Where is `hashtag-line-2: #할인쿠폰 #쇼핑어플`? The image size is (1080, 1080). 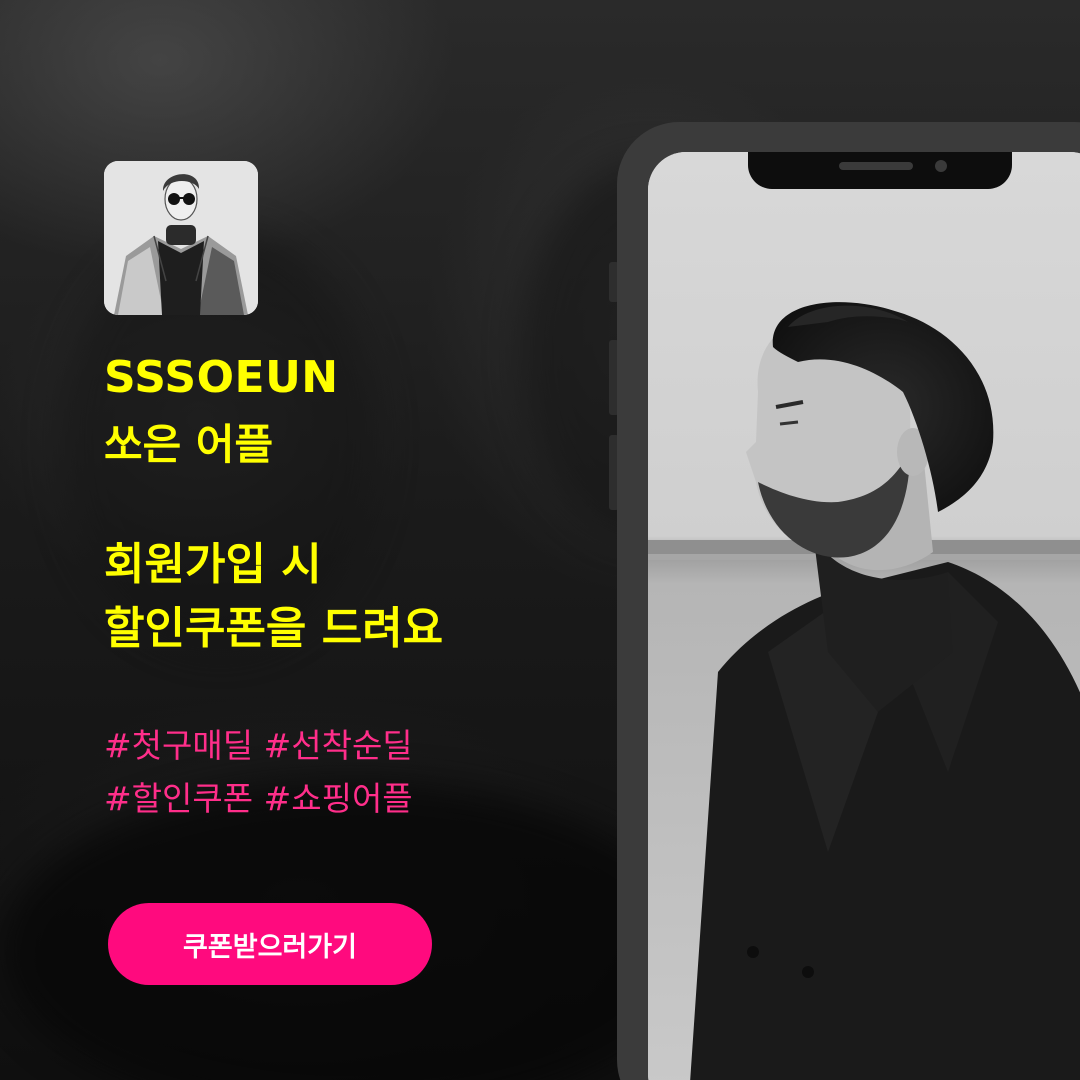
hashtag-line-2: #할인쿠폰 #쇼핑어플 is located at coordinates (258, 798).